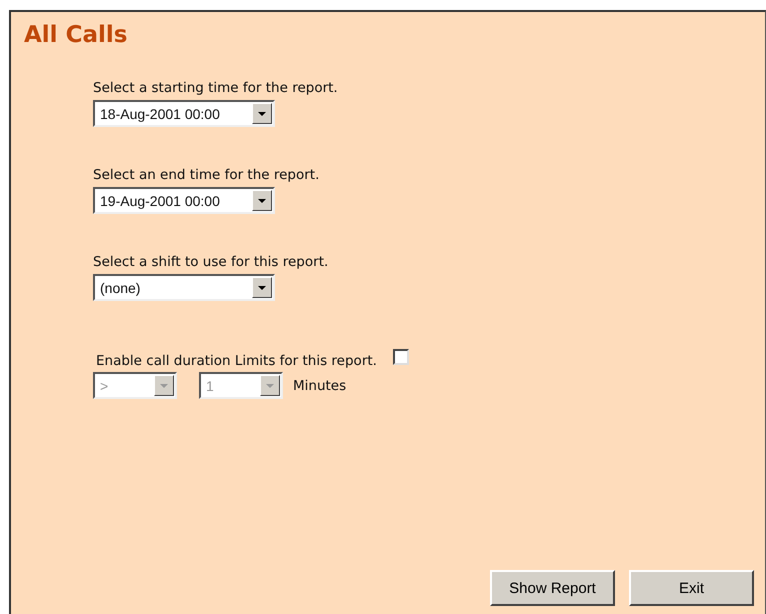 The height and width of the screenshot is (614, 766). What do you see at coordinates (319, 386) in the screenshot?
I see `unit-label: Minutes` at bounding box center [319, 386].